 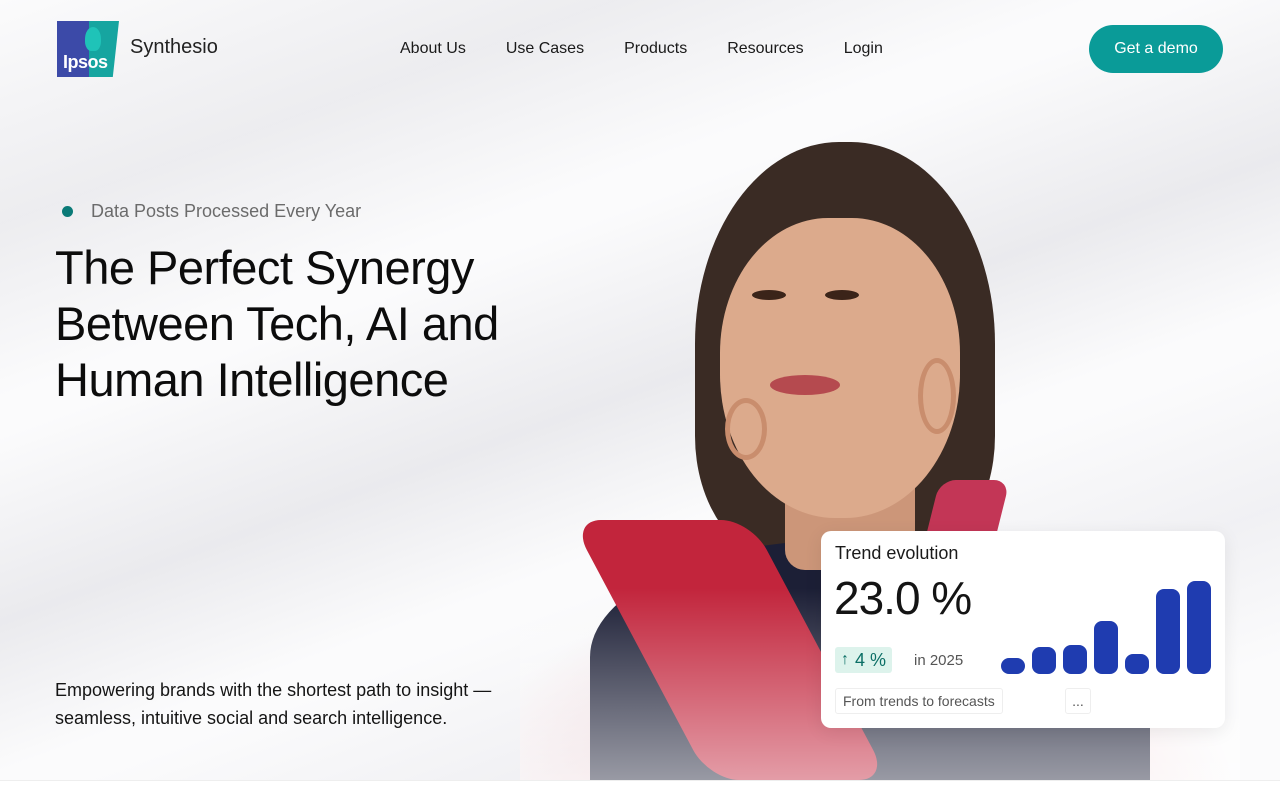 I want to click on card-value: 23.0 %, so click(x=903, y=598).